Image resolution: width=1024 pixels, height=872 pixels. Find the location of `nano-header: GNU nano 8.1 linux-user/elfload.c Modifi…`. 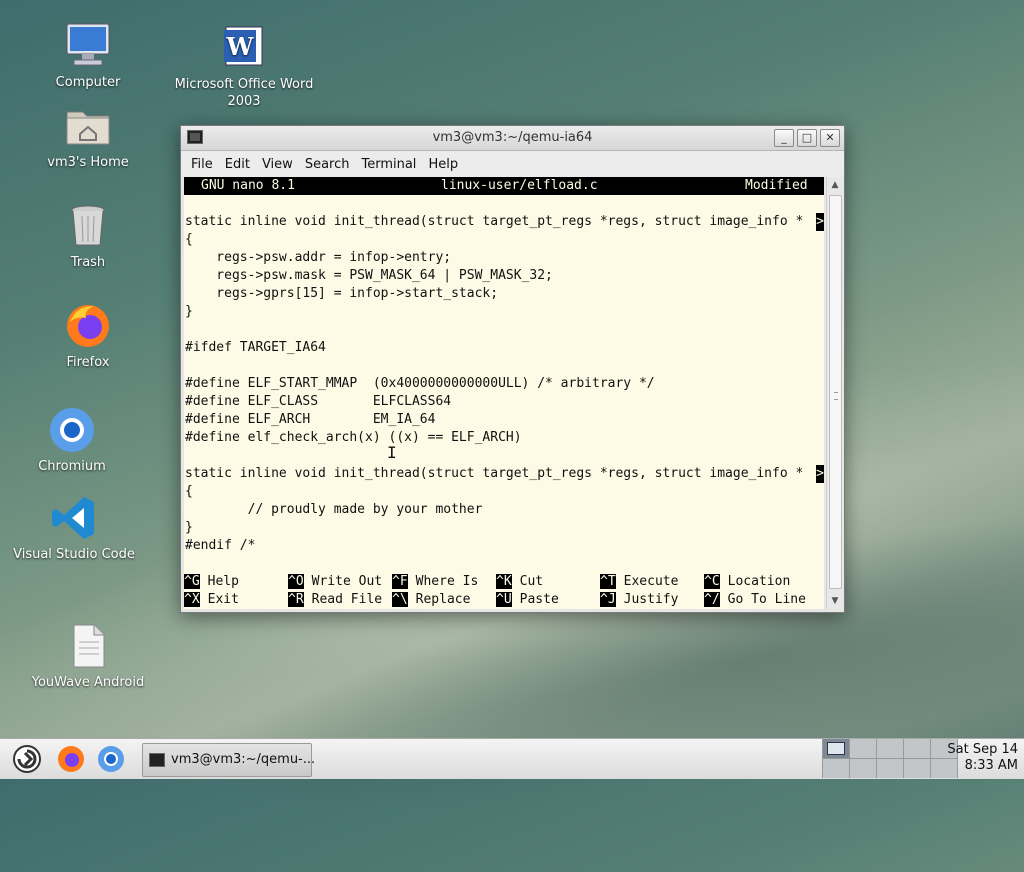

nano-header: GNU nano 8.1 linux-user/elfload.c Modifi… is located at coordinates (504, 186).